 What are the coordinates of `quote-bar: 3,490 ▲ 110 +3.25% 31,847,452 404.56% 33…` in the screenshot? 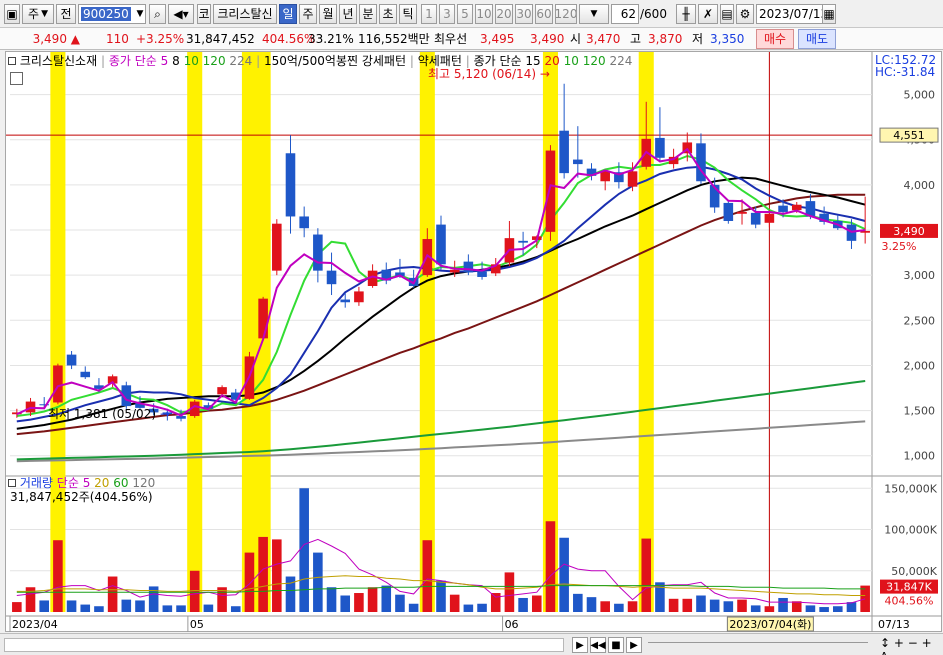 It's located at (471, 39).